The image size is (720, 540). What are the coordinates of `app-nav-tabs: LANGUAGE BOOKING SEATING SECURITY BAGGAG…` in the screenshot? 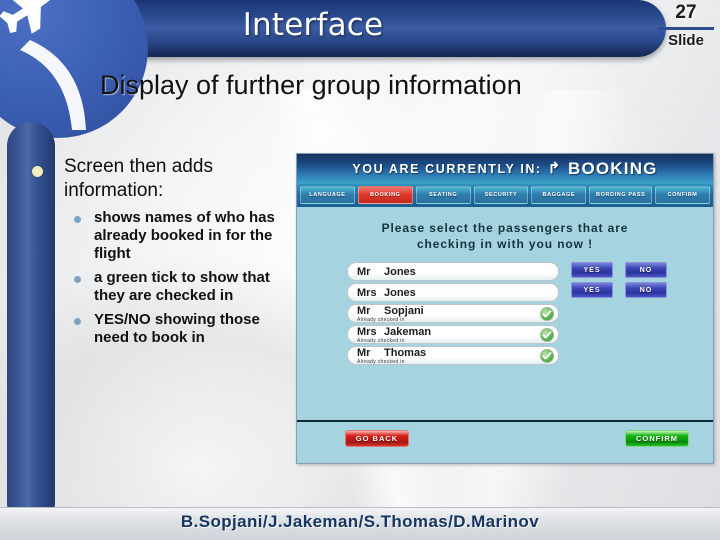 It's located at (505, 195).